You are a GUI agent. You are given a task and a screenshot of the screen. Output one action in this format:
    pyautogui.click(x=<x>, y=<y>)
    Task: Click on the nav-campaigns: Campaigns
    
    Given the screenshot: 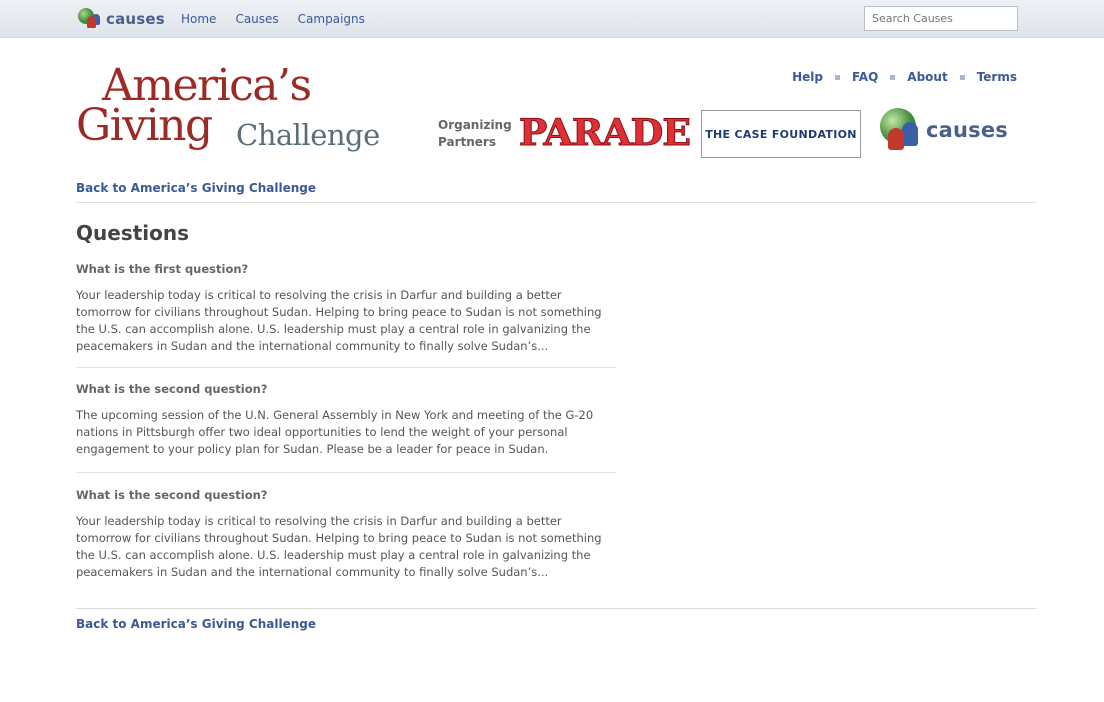 What is the action you would take?
    pyautogui.click(x=331, y=19)
    